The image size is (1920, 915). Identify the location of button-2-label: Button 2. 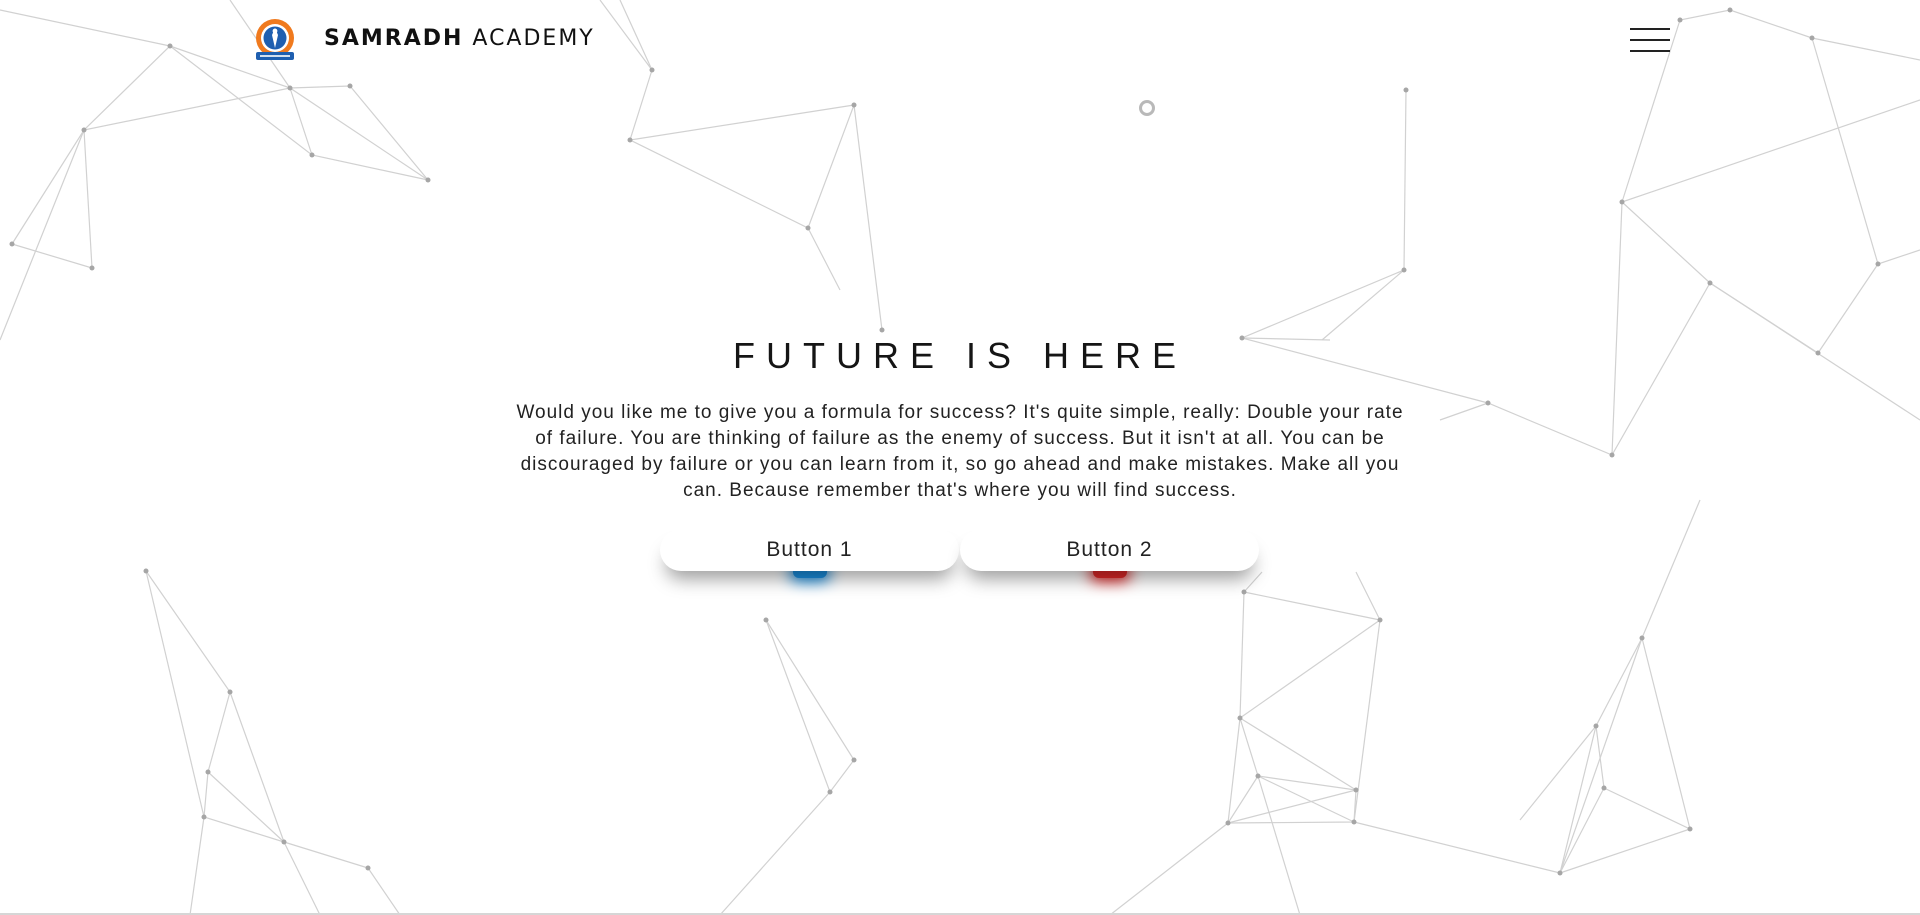
(1109, 549).